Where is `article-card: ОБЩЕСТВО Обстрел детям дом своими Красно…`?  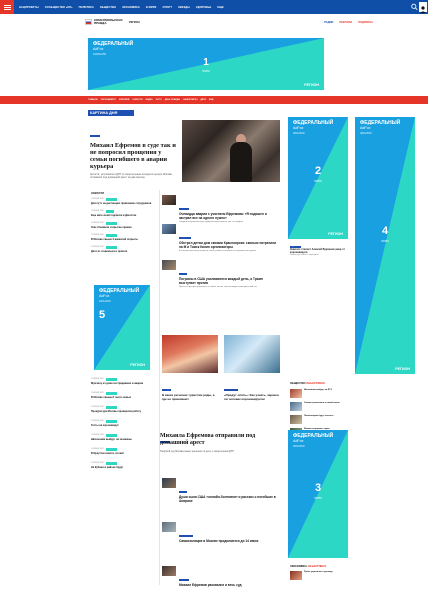
article-card: ОБЩЕСТВО Обстрел детям дом своими Красно… is located at coordinates (222, 238).